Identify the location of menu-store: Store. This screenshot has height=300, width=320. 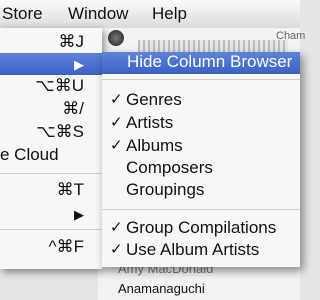
(22, 14).